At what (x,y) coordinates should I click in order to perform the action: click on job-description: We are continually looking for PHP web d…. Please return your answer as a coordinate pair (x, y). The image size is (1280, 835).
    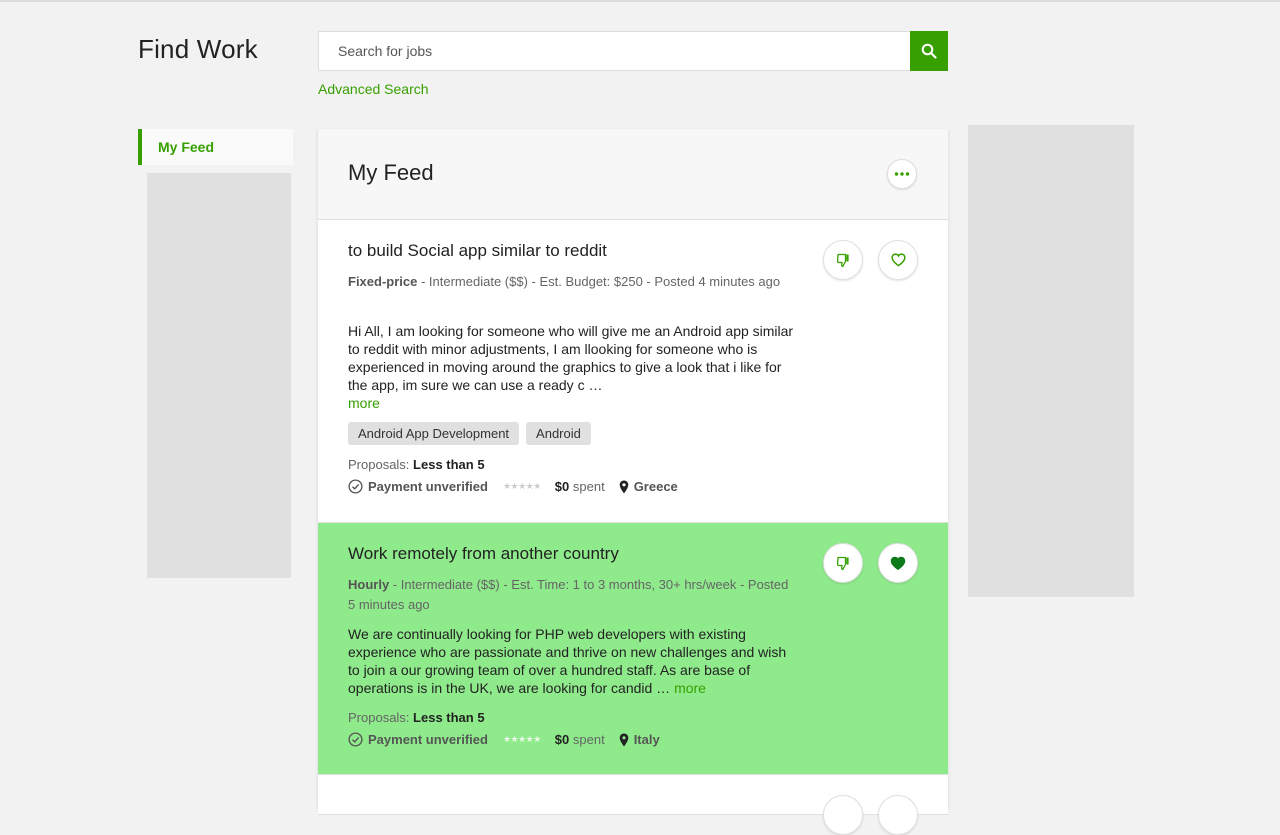
    Looking at the image, I should click on (573, 661).